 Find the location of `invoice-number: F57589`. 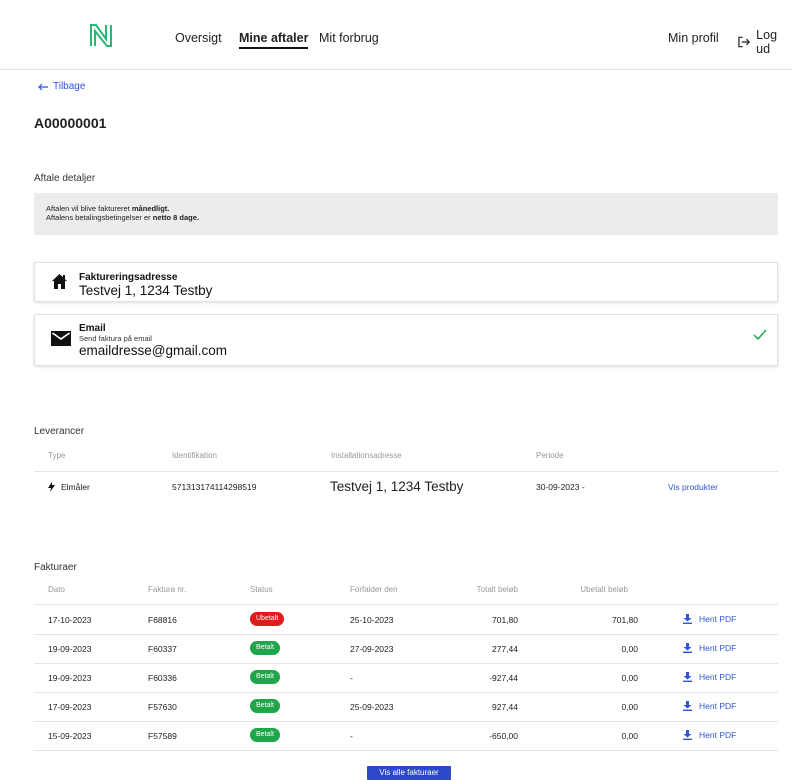

invoice-number: F57589 is located at coordinates (162, 736).